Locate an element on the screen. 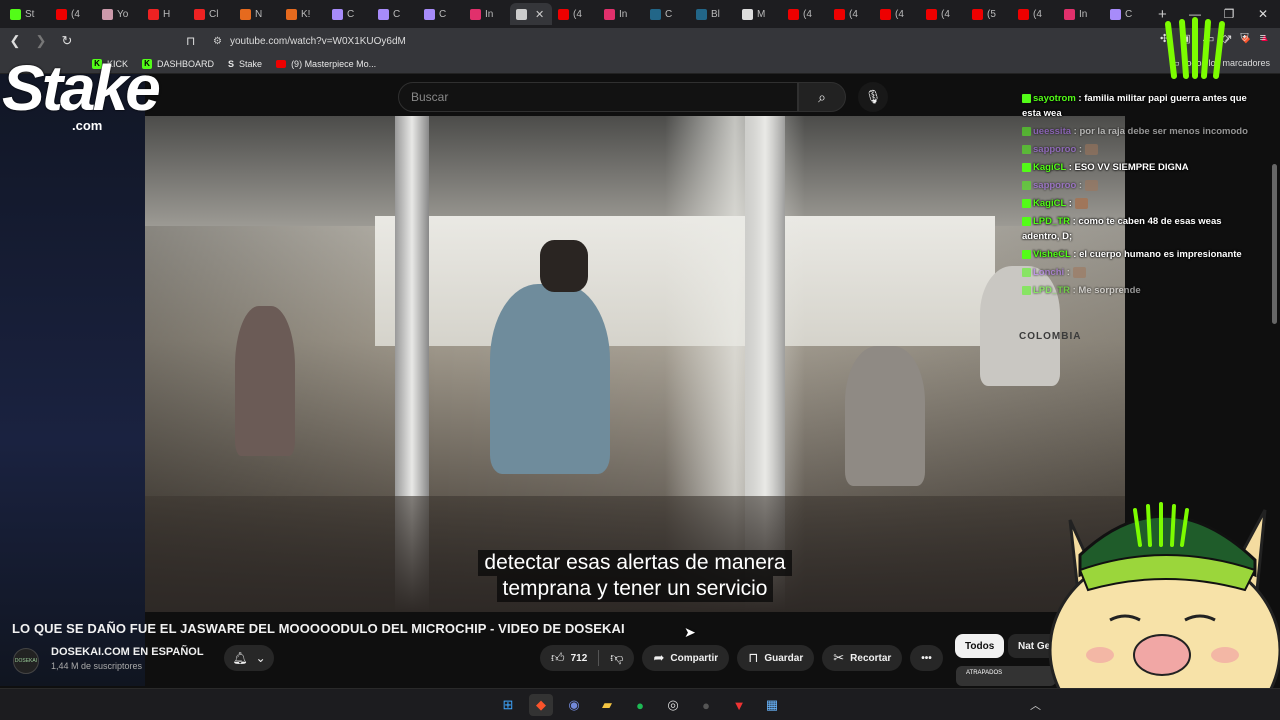 This screenshot has width=1280, height=720. browser-tab: St is located at coordinates (27, 14).